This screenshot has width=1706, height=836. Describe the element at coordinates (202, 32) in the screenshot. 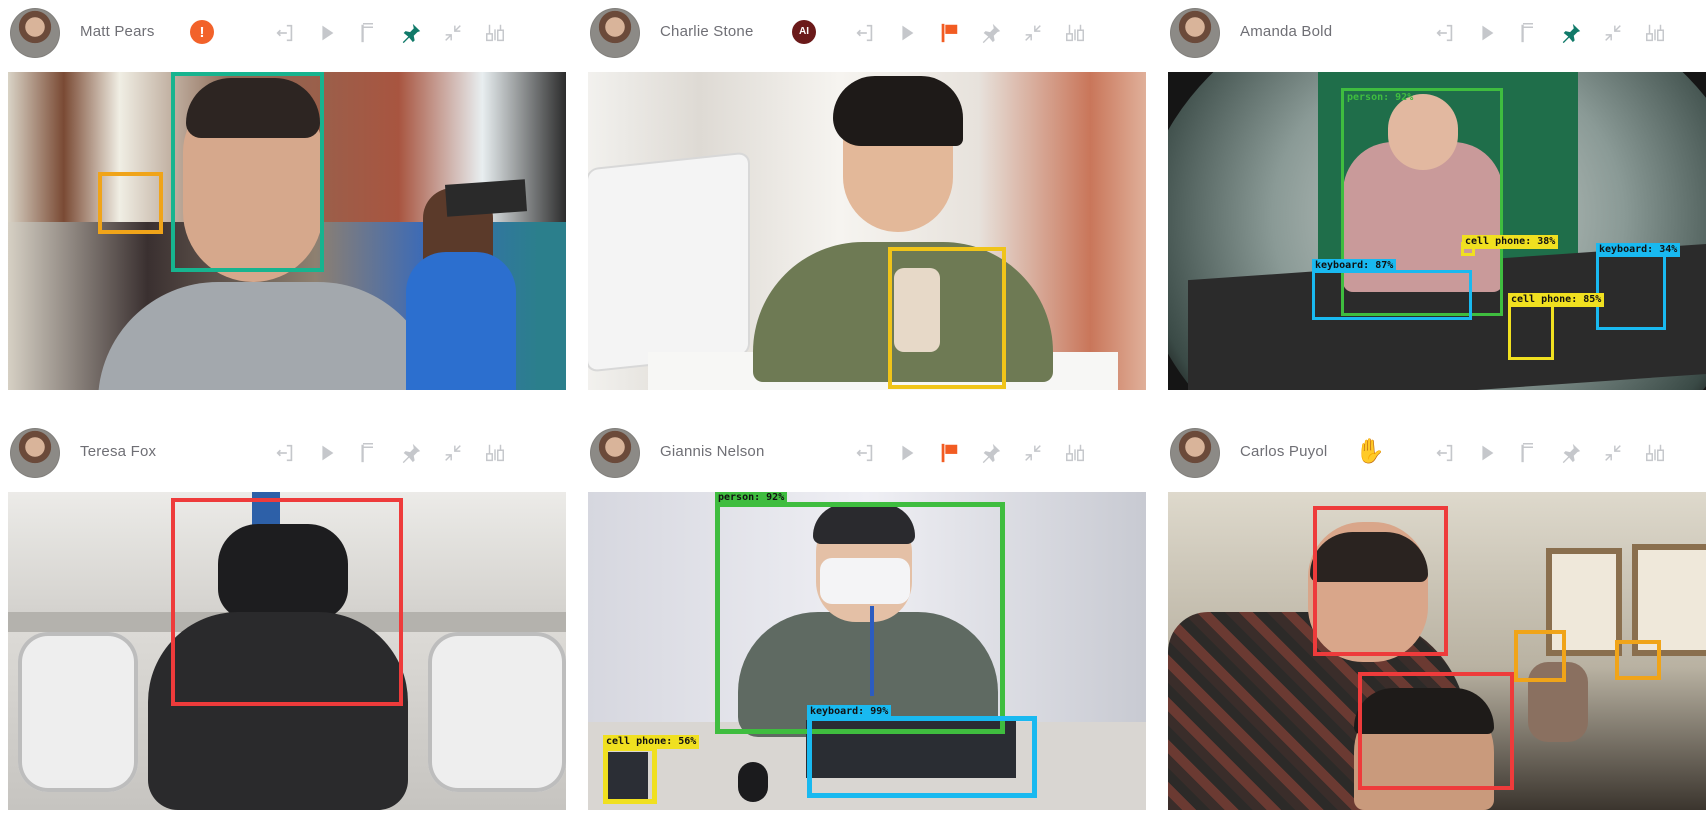

I see `alert-icon: !` at that location.